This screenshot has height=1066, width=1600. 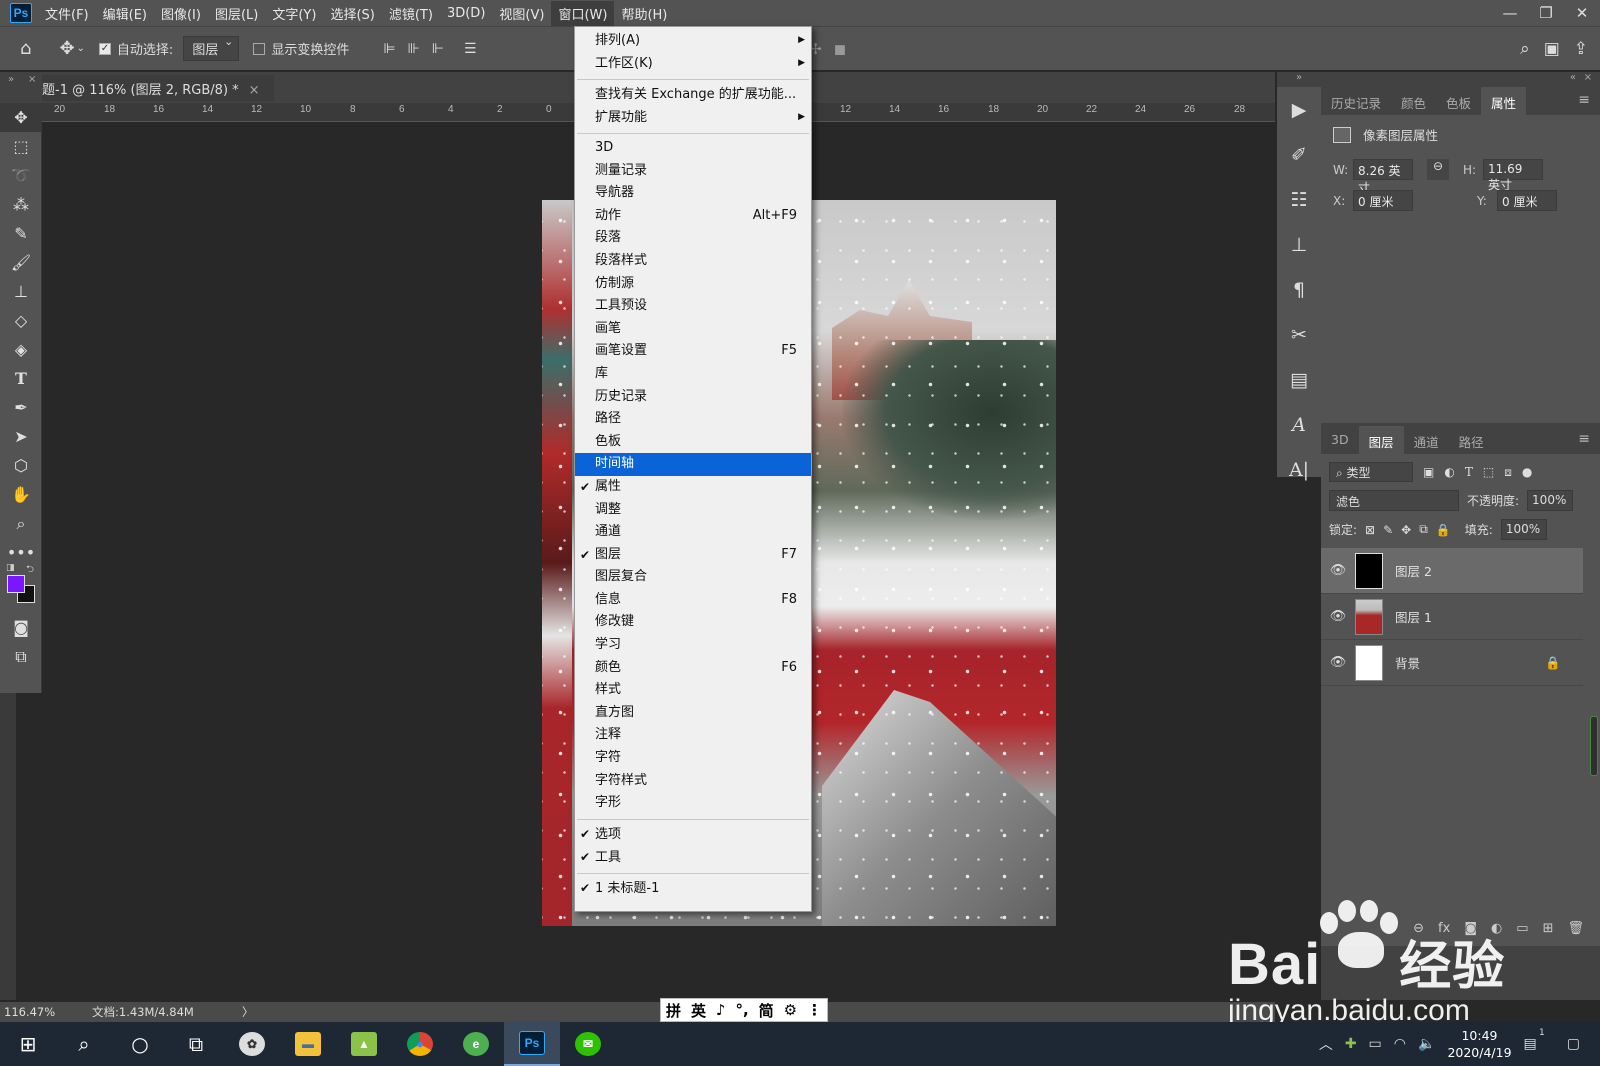 What do you see at coordinates (248, 1012) in the screenshot?
I see `status-menu-arrow: 〉` at bounding box center [248, 1012].